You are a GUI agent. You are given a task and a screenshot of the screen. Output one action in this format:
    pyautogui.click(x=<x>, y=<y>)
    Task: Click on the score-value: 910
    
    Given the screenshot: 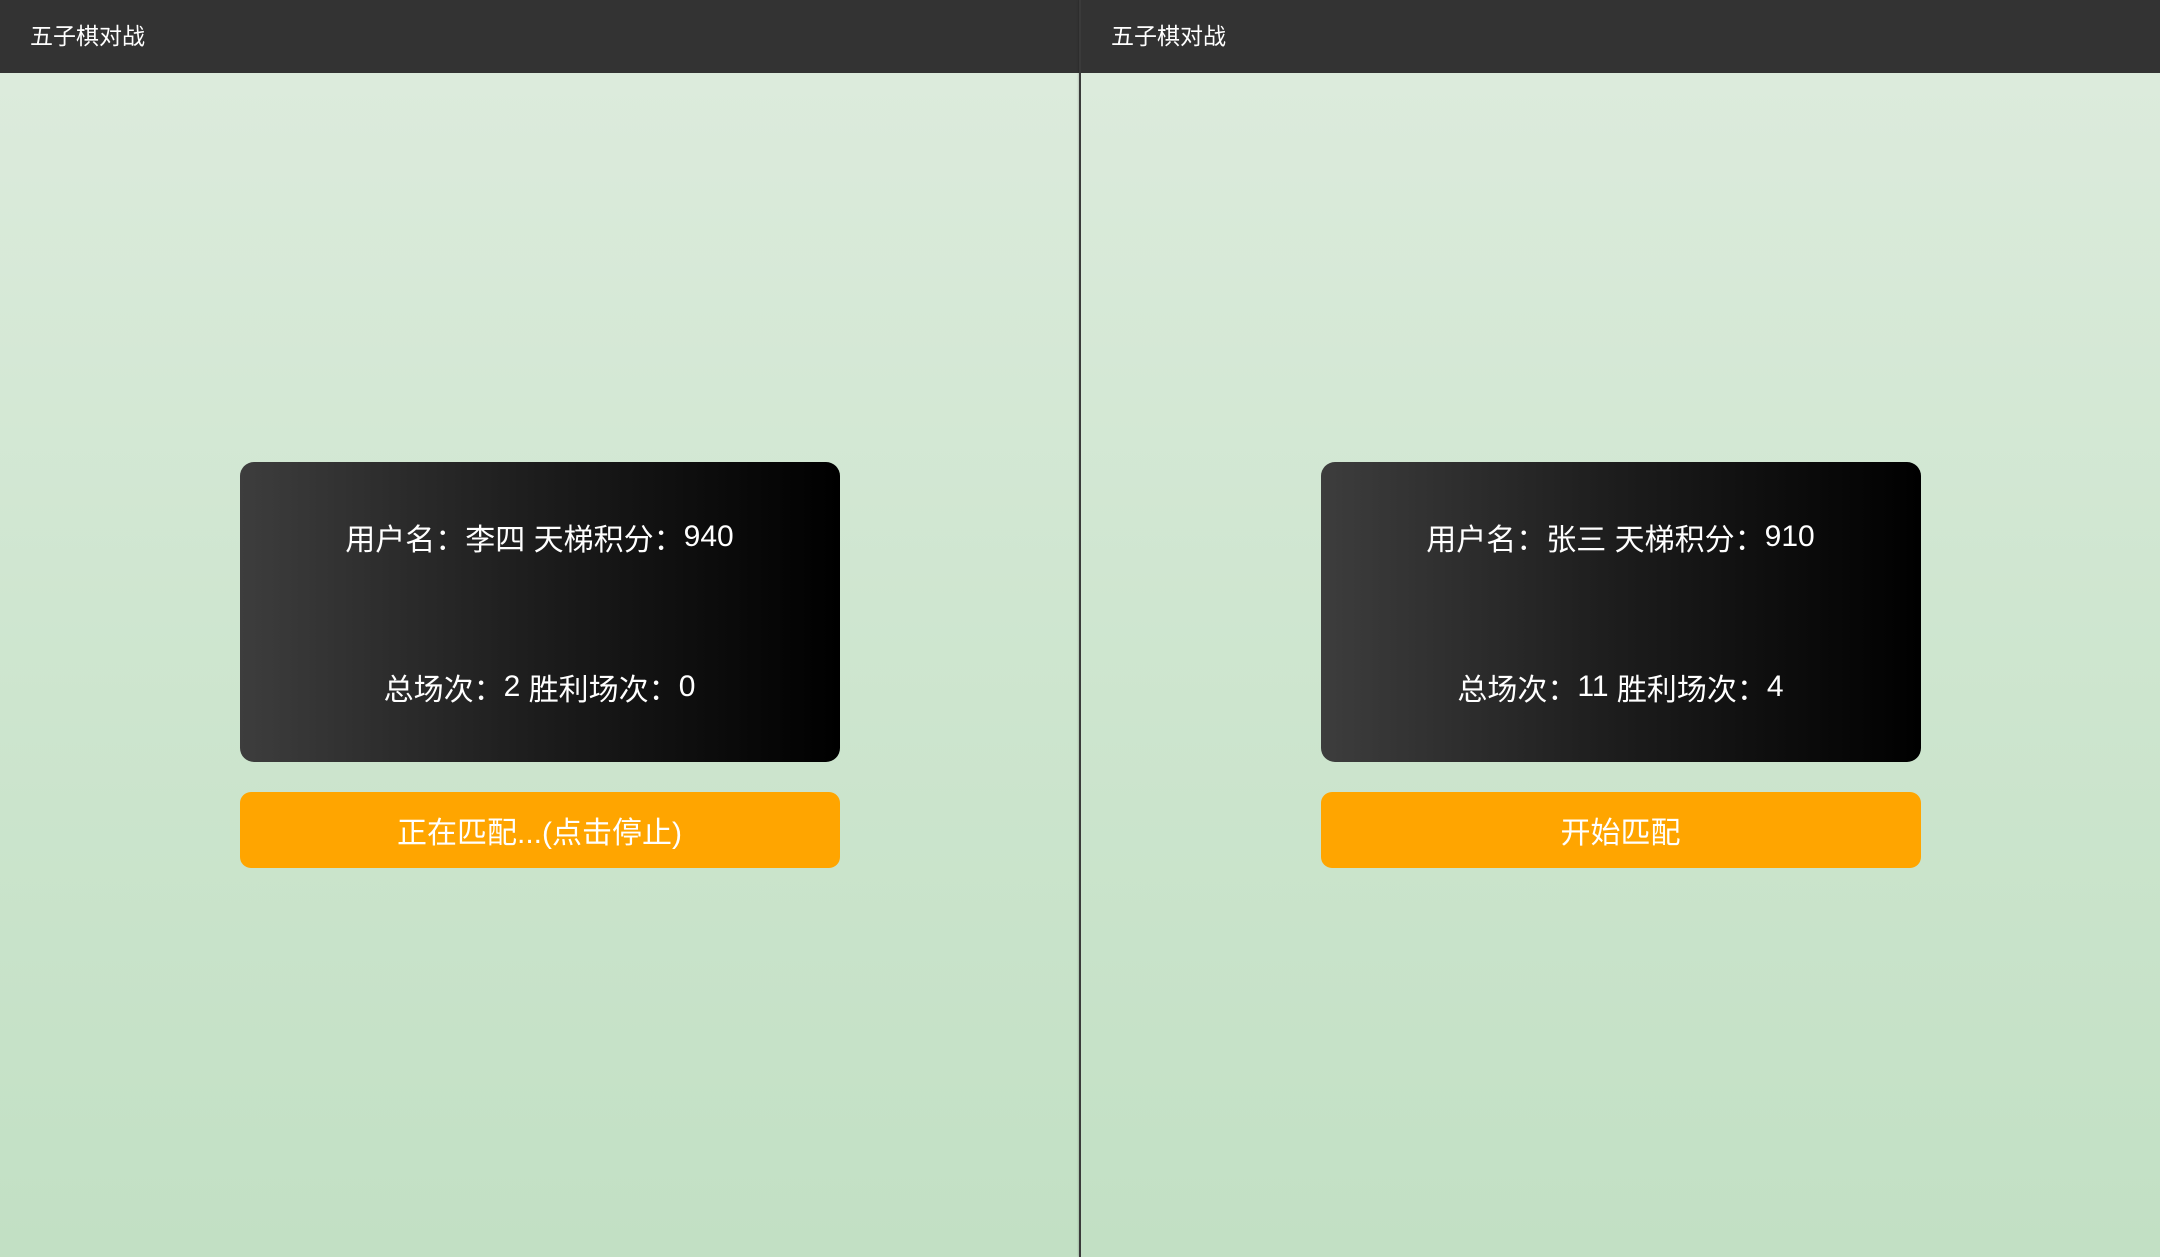 What is the action you would take?
    pyautogui.click(x=1789, y=536)
    